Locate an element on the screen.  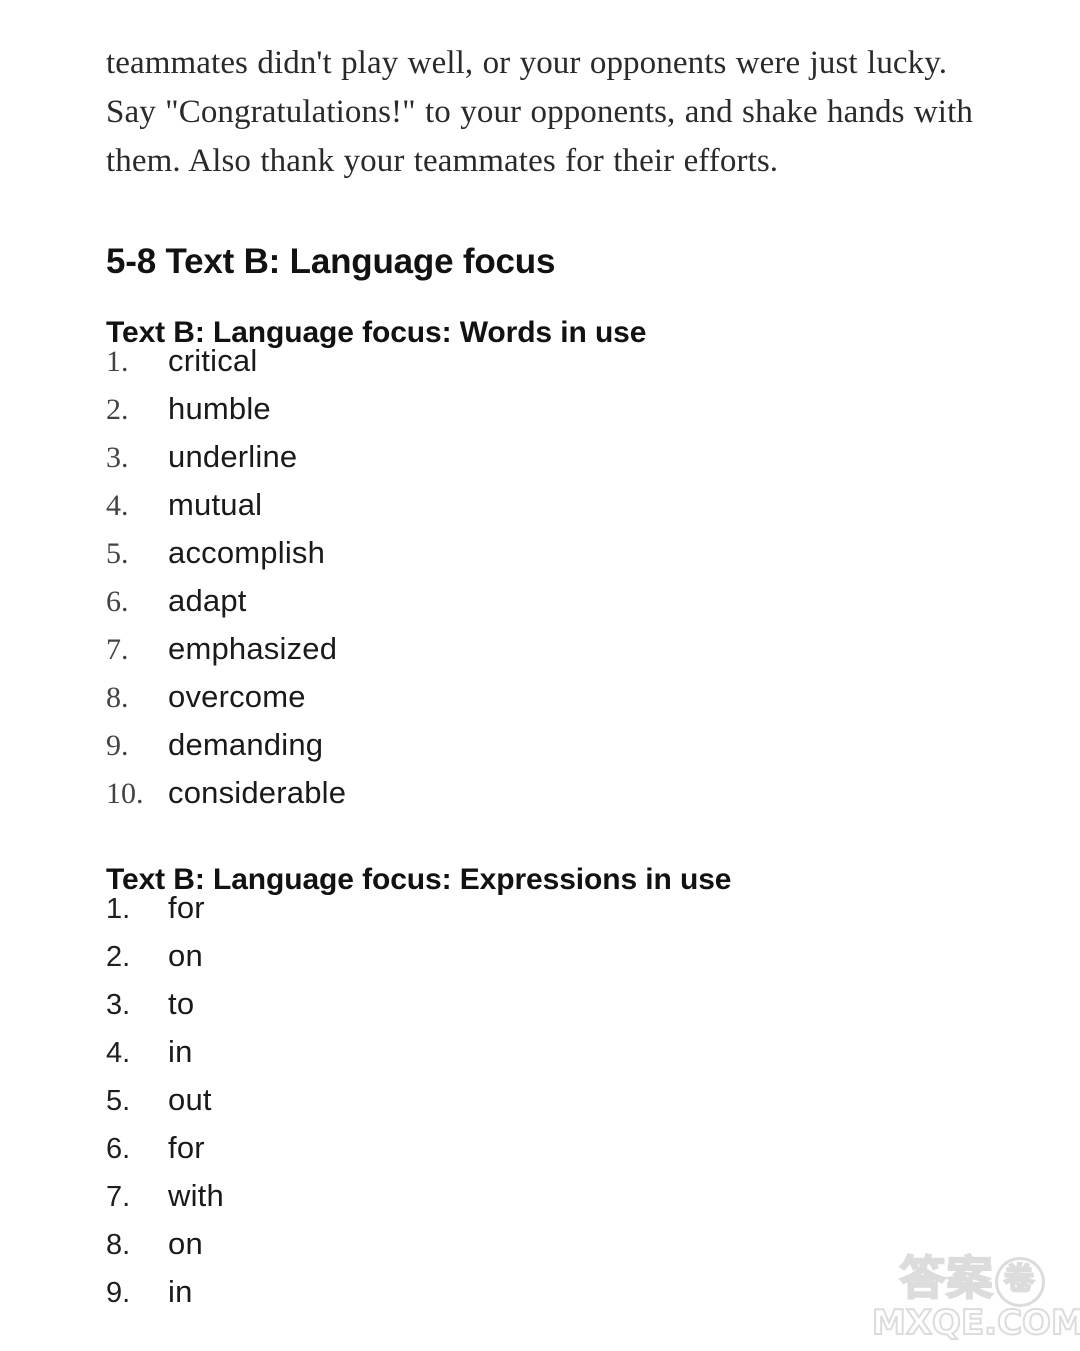
list-item: 3. to is located at coordinates (165, 1004).